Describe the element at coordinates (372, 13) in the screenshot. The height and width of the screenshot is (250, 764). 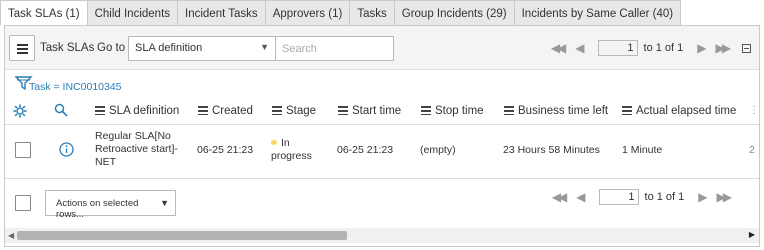
I see `tab-tasks: Tasks` at that location.